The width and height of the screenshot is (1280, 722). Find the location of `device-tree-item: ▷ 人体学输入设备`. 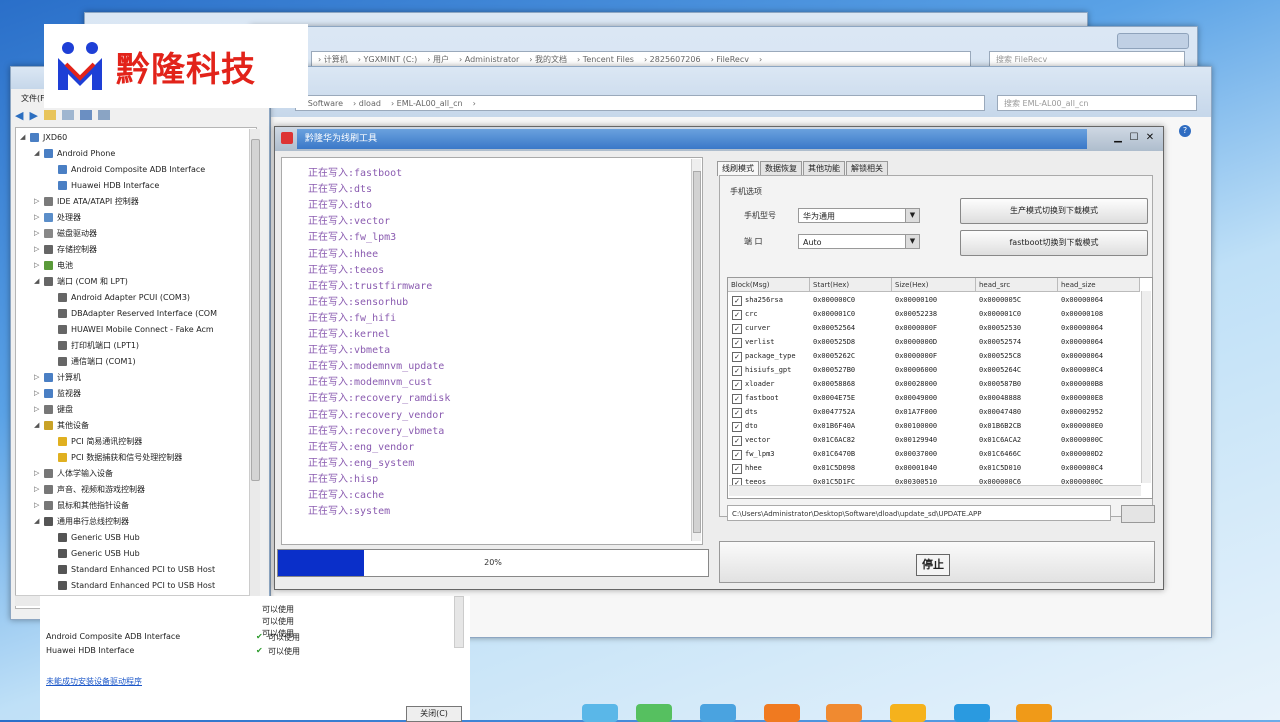

device-tree-item: ▷ 人体学输入设备 is located at coordinates (73, 473).